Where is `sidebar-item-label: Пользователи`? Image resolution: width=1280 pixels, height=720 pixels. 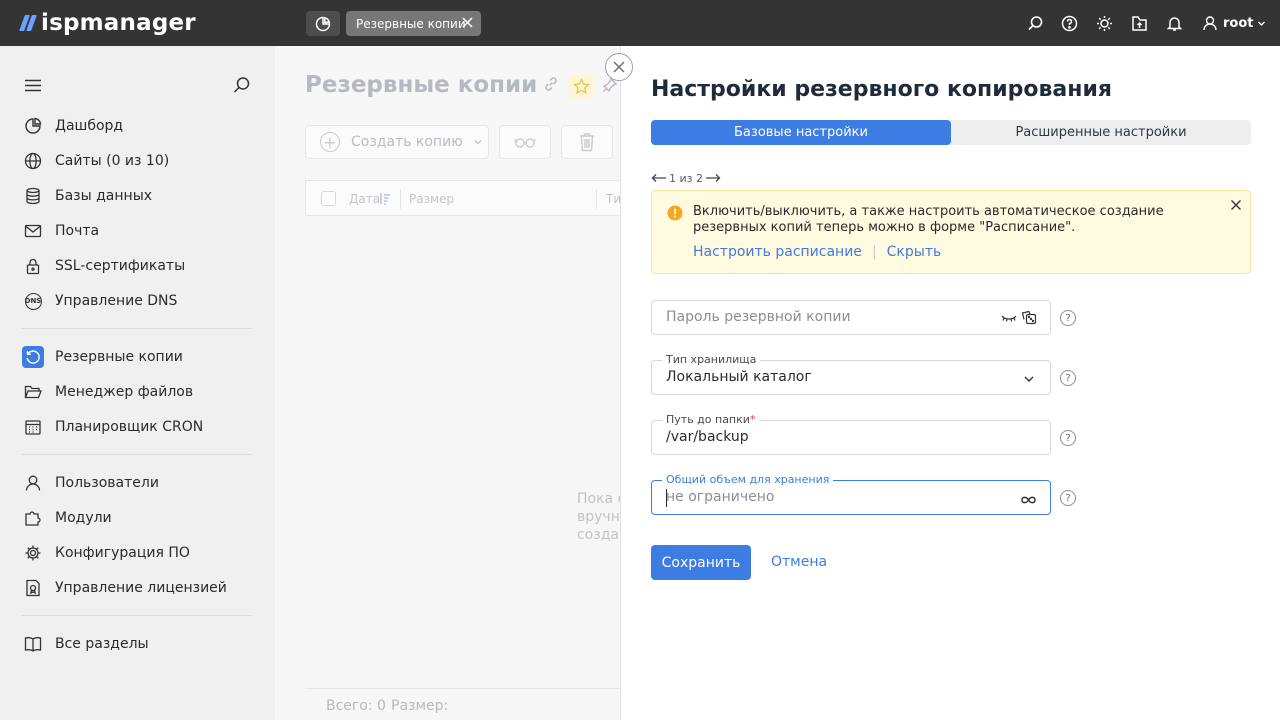 sidebar-item-label: Пользователи is located at coordinates (107, 483).